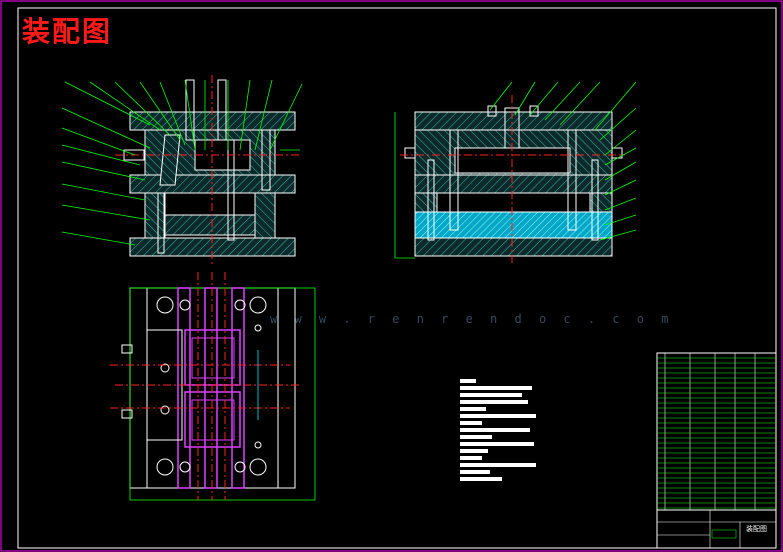 The width and height of the screenshot is (783, 552). I want to click on title-block-name: 装配图, so click(756, 528).